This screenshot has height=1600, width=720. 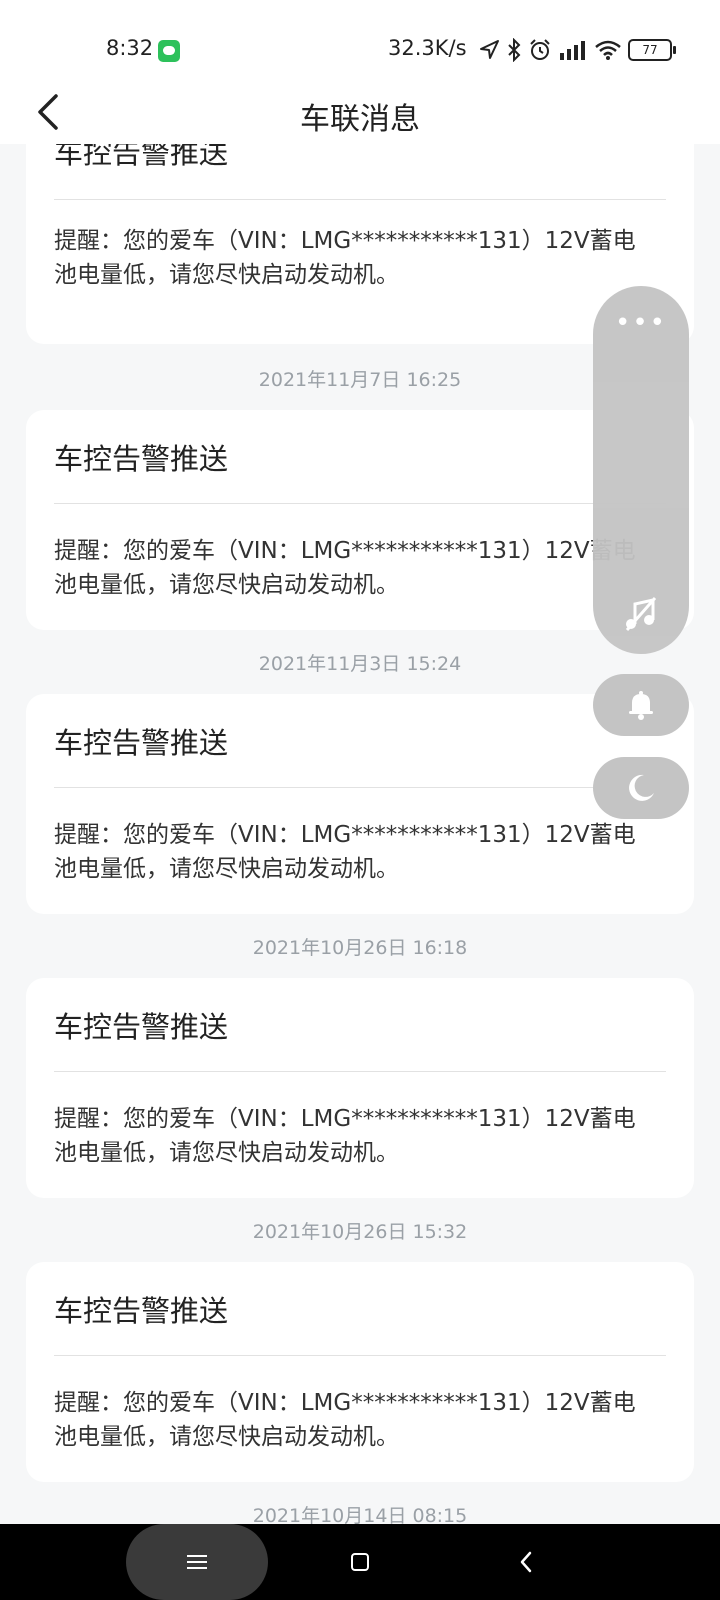 I want to click on moon-button, so click(x=641, y=788).